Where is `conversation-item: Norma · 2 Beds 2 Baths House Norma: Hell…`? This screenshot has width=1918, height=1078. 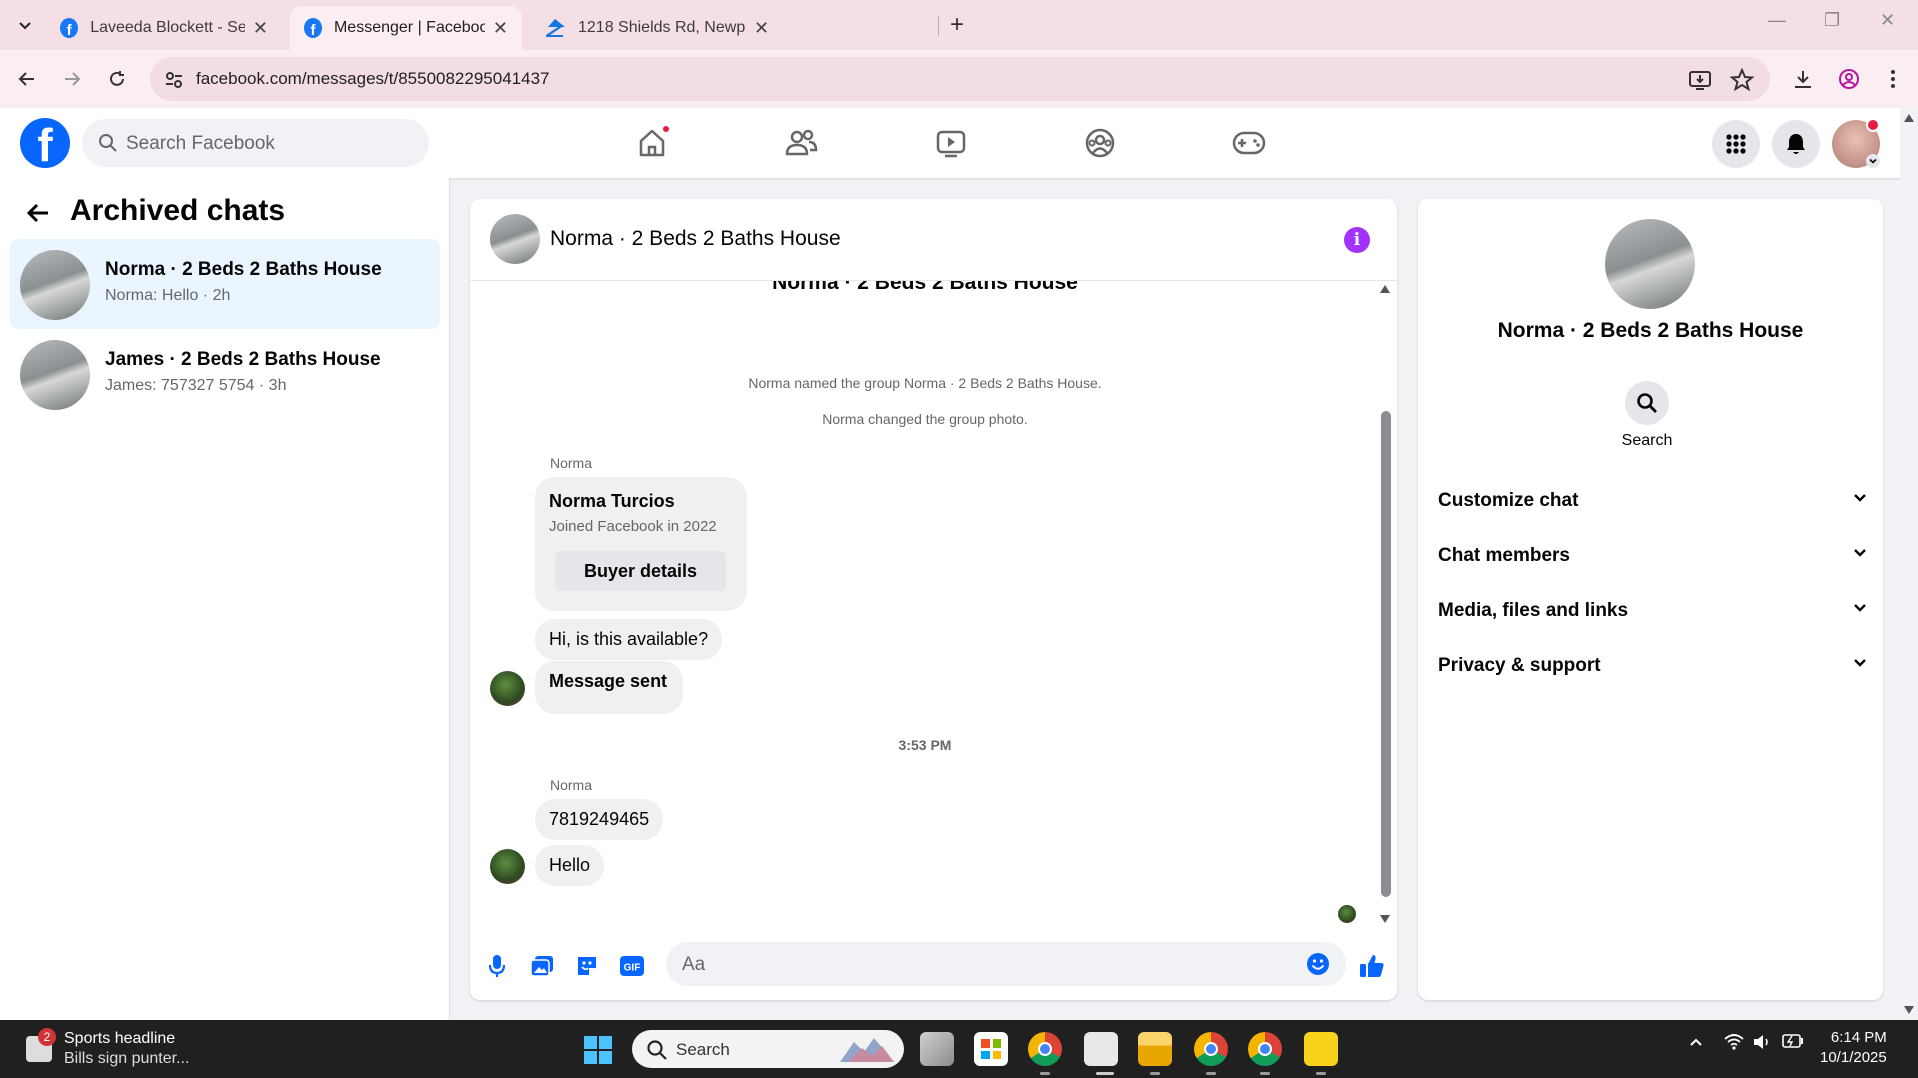
conversation-item: Norma · 2 Beds 2 Baths House Norma: Hell… is located at coordinates (225, 284).